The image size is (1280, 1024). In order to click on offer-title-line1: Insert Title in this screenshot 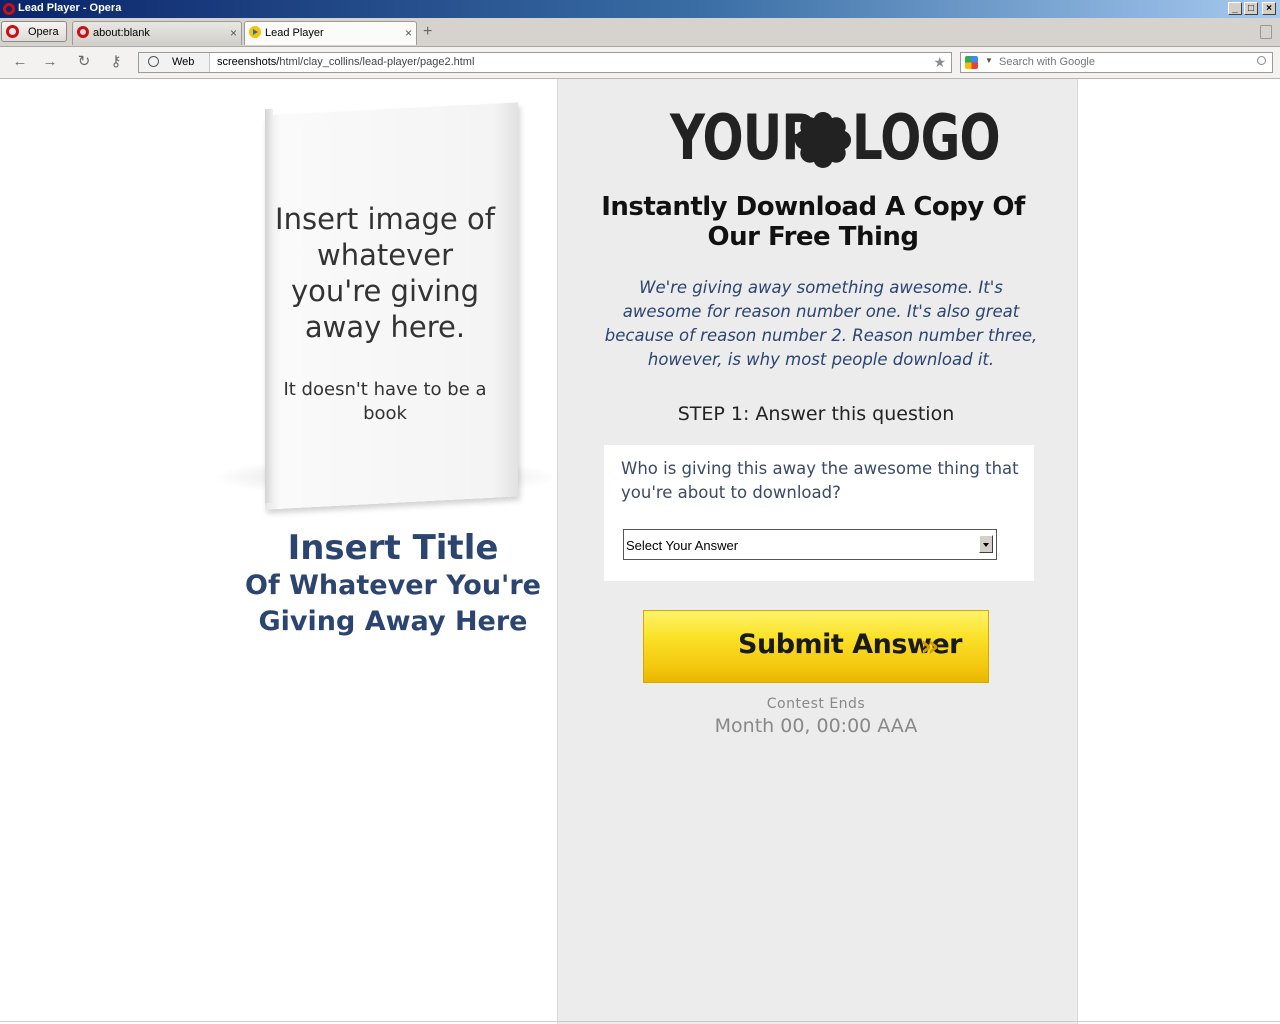, I will do `click(393, 548)`.